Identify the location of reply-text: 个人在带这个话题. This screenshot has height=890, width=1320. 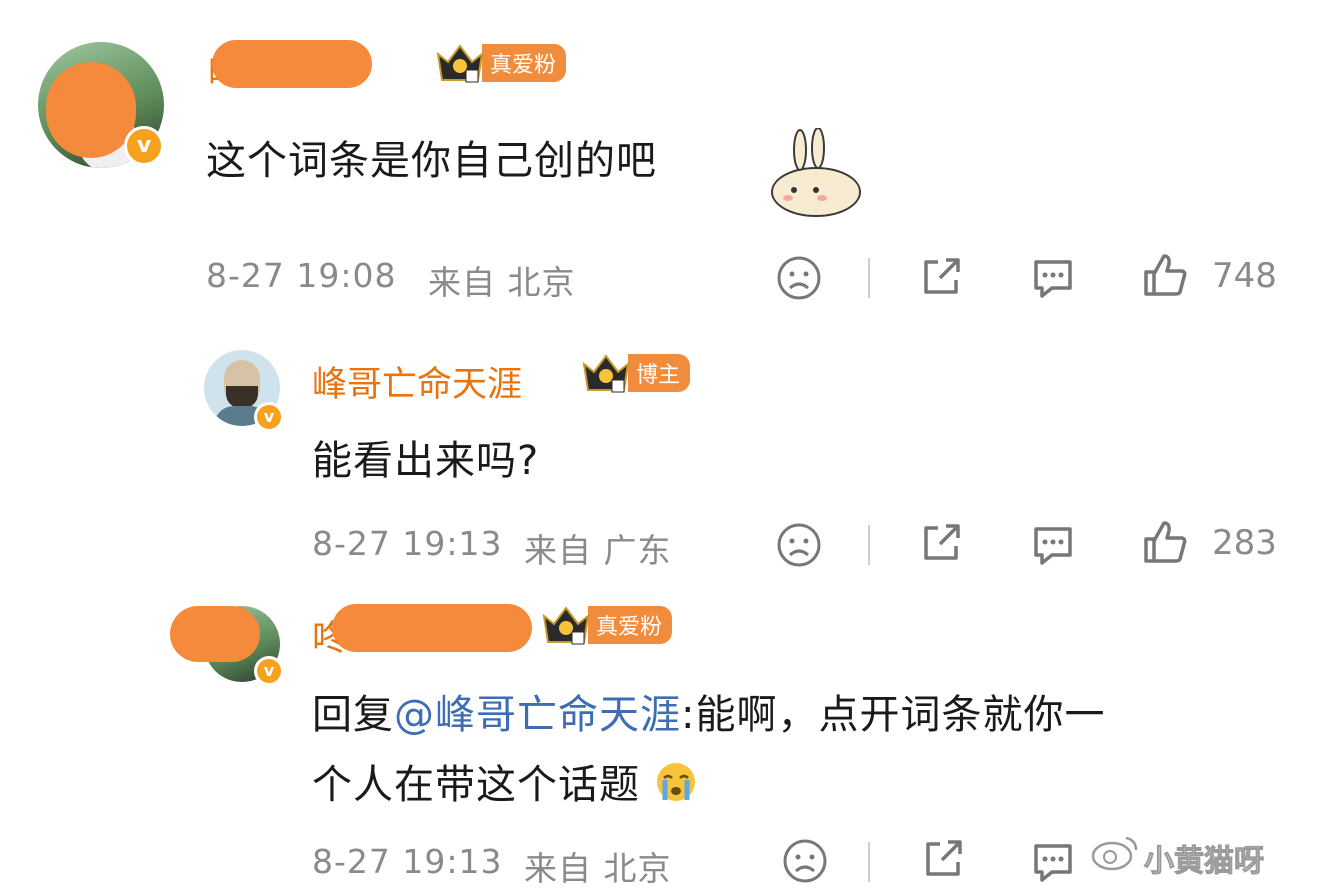
(476, 785).